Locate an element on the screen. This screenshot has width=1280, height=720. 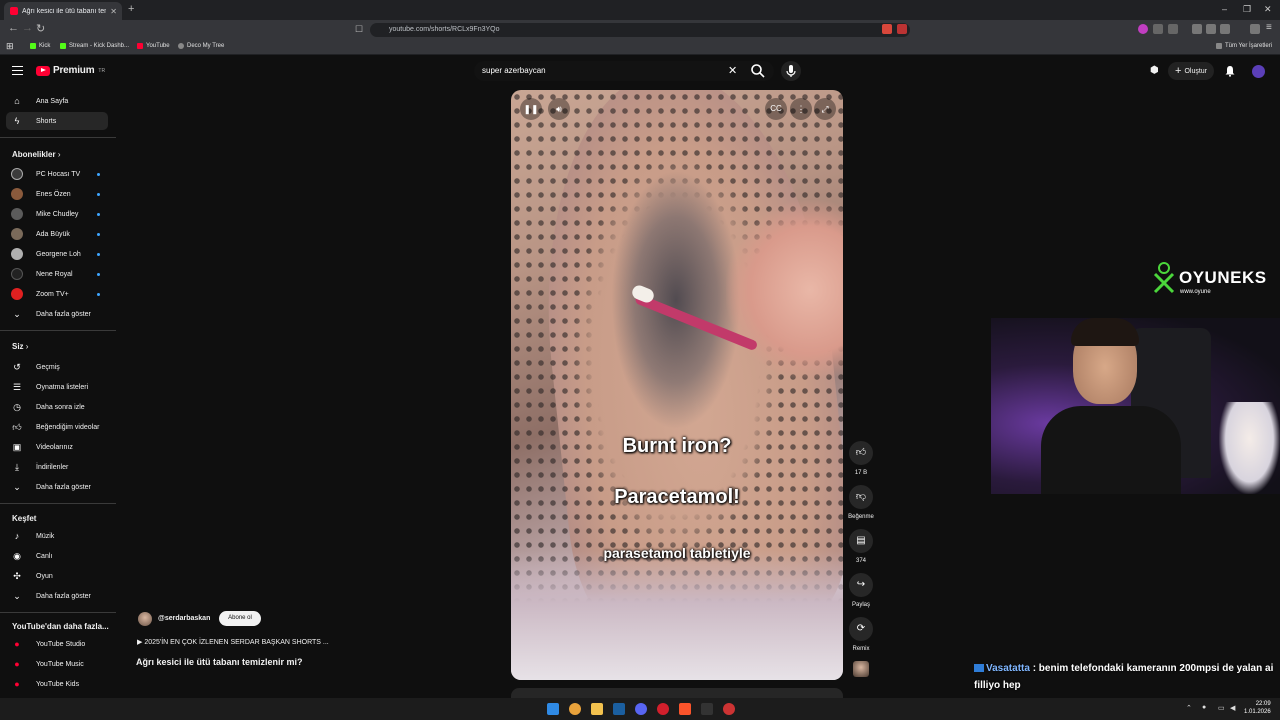
subscribe-button: Abone ol is located at coordinates (240, 618).